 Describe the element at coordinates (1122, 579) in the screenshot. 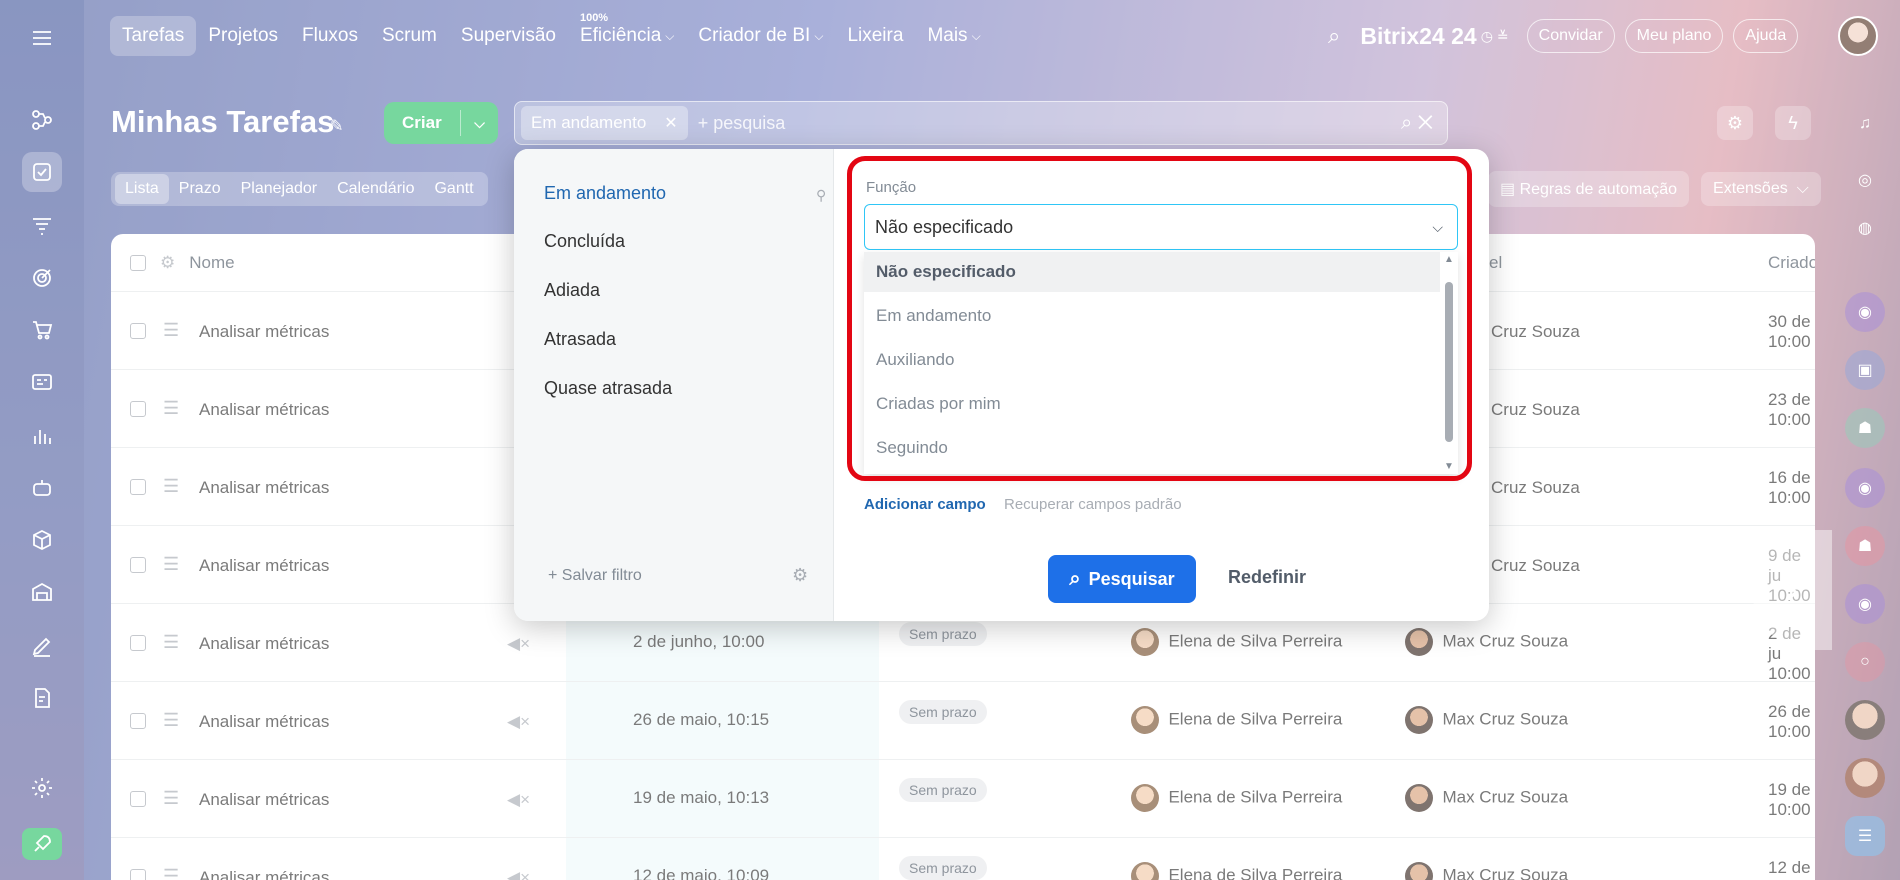

I see `search-button: ⌕ Pesquisar` at that location.